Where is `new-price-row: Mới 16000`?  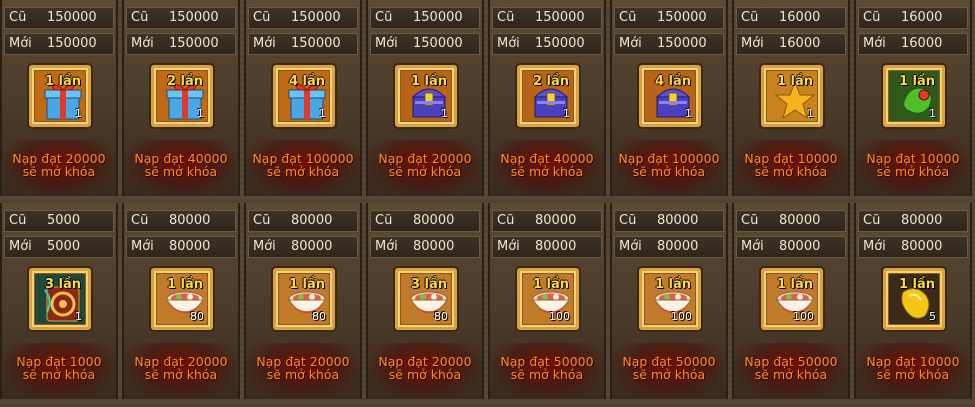 new-price-row: Mới 16000 is located at coordinates (913, 44).